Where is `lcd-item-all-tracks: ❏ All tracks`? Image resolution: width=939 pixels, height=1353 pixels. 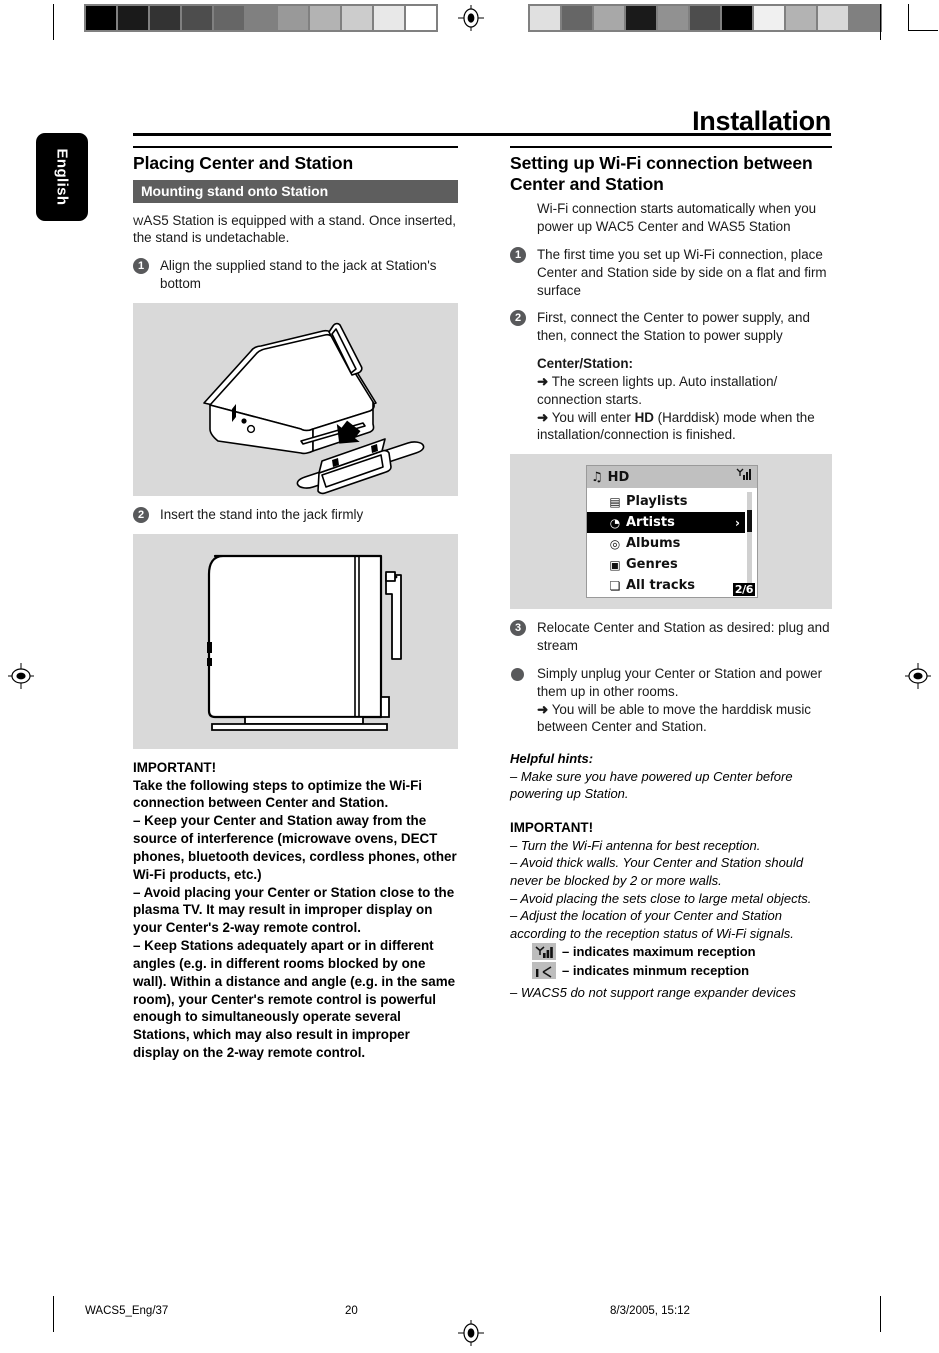
lcd-item-all-tracks: ❏ All tracks is located at coordinates (672, 585).